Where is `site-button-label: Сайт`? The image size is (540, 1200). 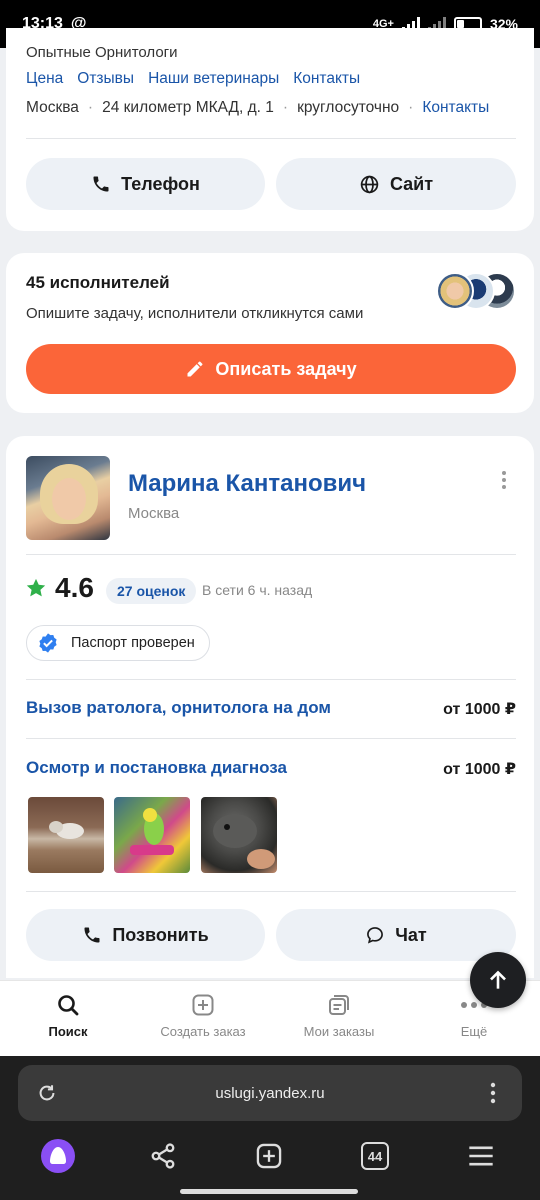
site-button-label: Сайт is located at coordinates (411, 183).